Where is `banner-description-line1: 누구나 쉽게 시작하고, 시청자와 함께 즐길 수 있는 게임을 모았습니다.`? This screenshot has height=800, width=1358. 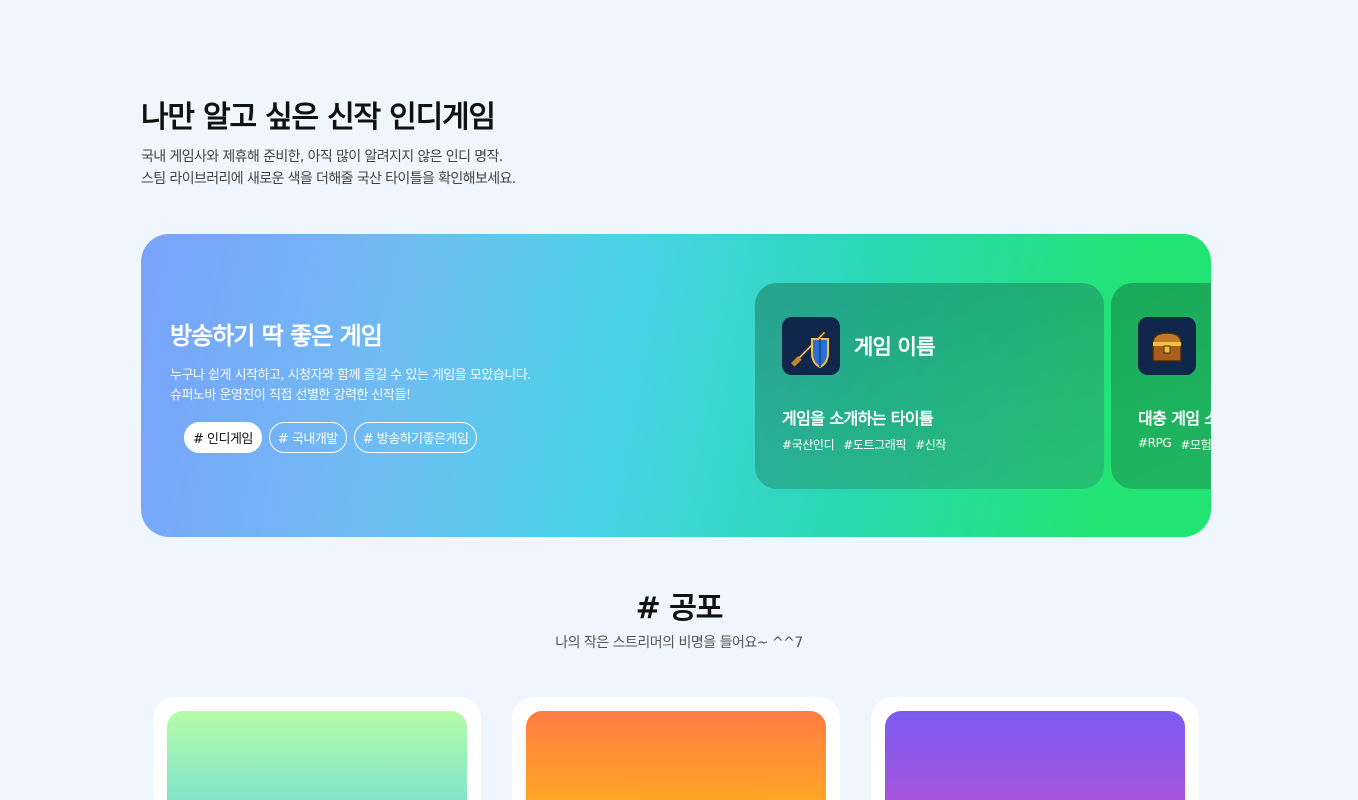 banner-description-line1: 누구나 쉽게 시작하고, 시청자와 함께 즐길 수 있는 게임을 모았습니다. is located at coordinates (350, 375).